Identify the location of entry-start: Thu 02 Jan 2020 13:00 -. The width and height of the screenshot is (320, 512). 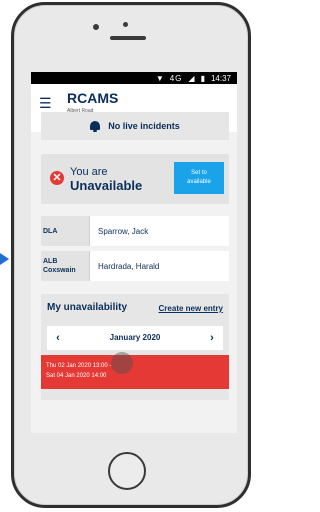
(79, 366).